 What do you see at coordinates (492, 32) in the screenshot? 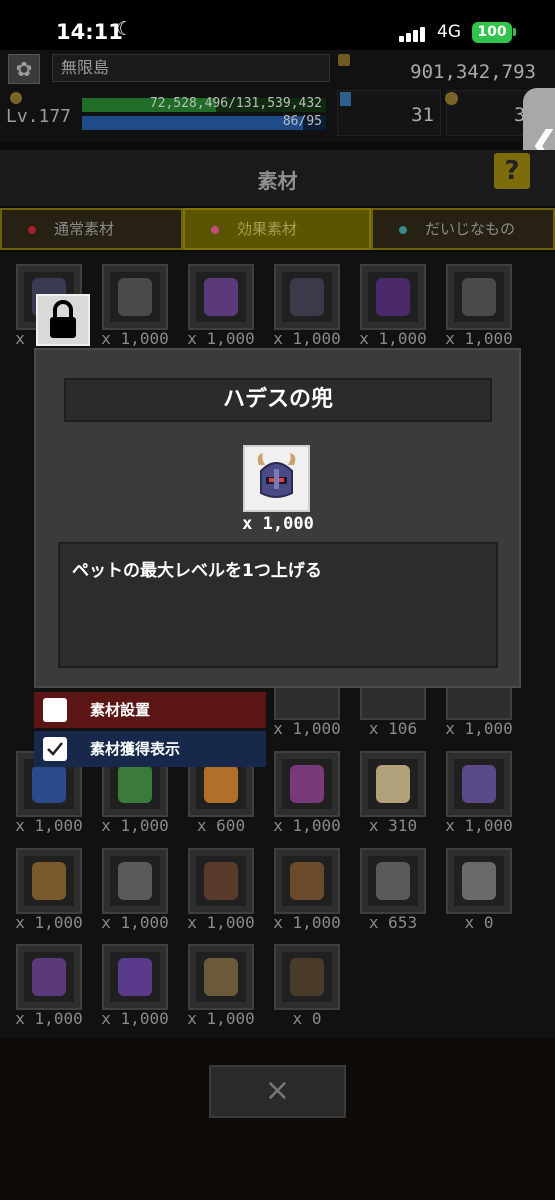
I see `battery-icon: 100` at bounding box center [492, 32].